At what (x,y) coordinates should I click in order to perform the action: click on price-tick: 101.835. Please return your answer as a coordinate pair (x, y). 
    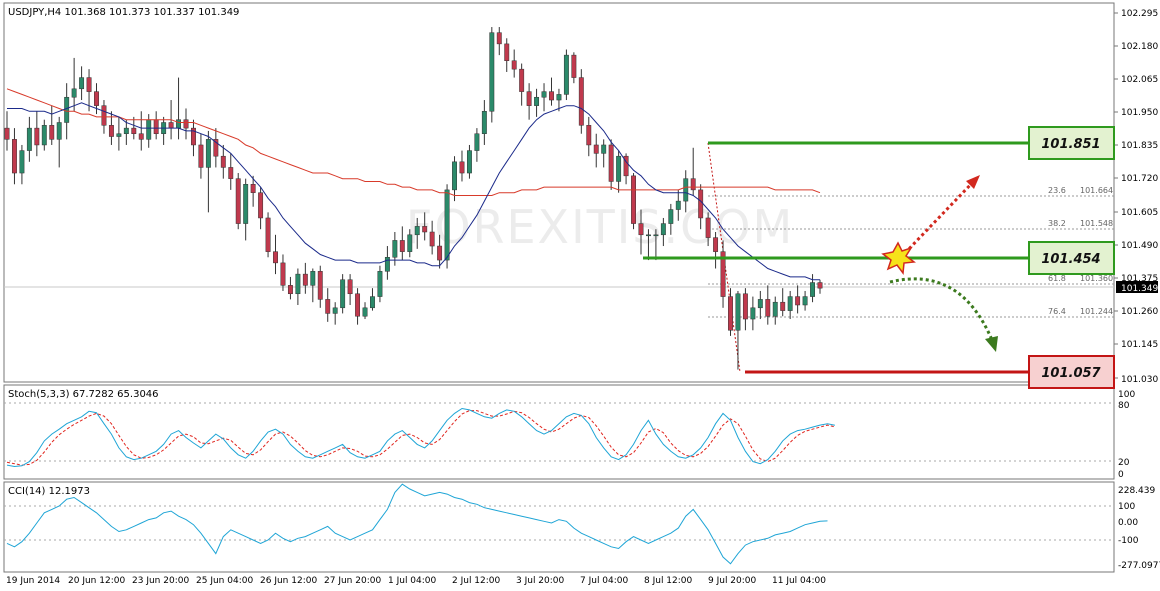
    Looking at the image, I should click on (1139, 146).